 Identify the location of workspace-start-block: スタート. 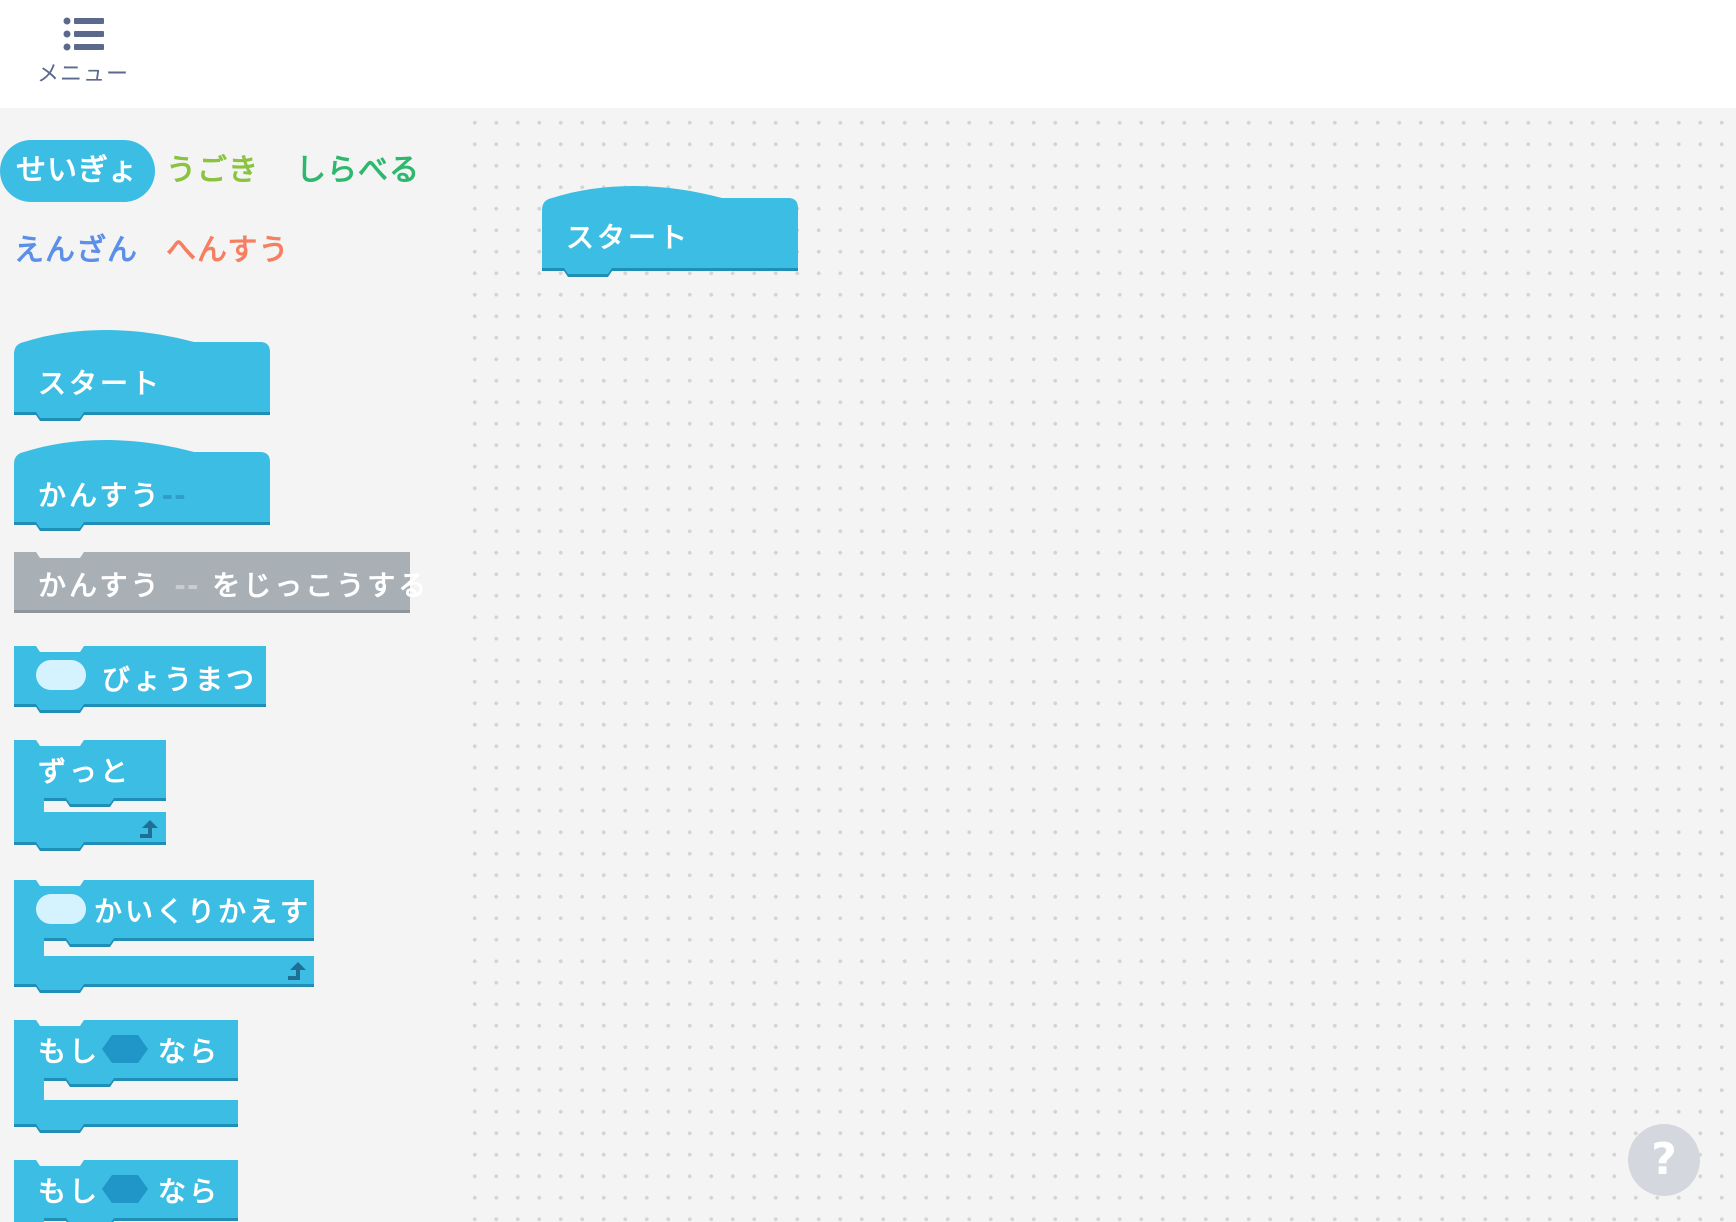
(670, 234).